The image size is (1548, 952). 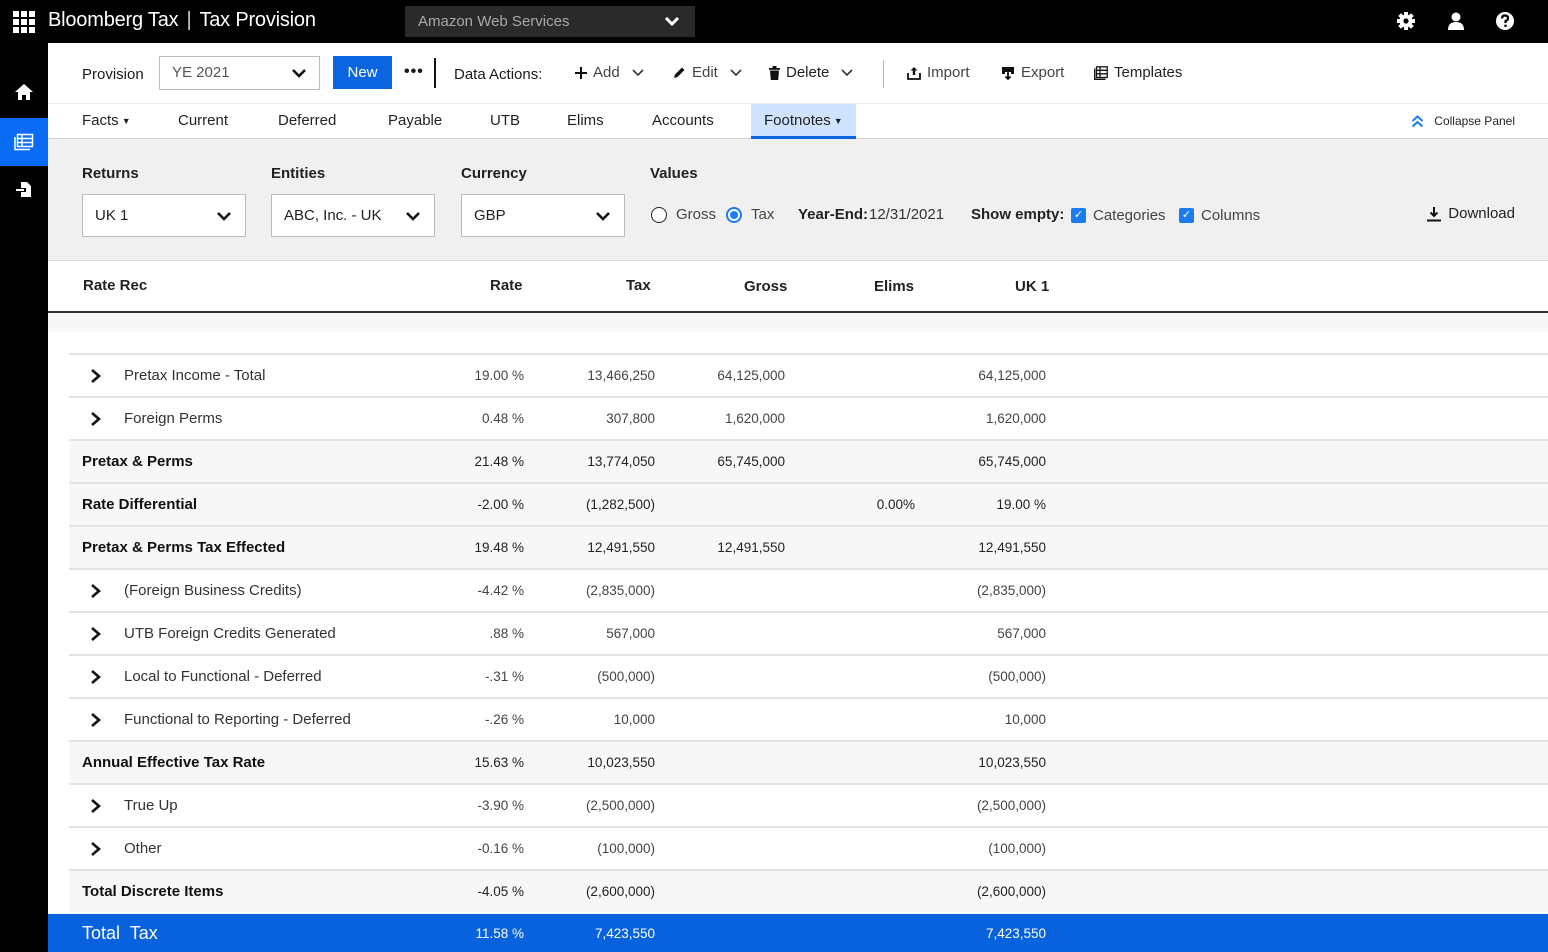 I want to click on templates-button: Templates, so click(x=1138, y=72).